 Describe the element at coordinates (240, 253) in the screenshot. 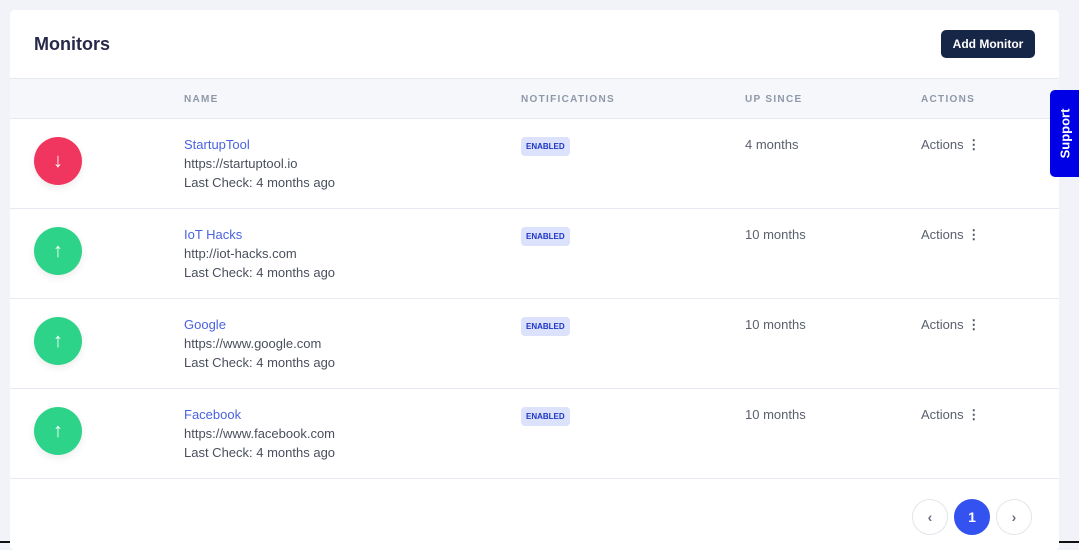

I see `monitor-url: http://iot-hacks.com` at that location.